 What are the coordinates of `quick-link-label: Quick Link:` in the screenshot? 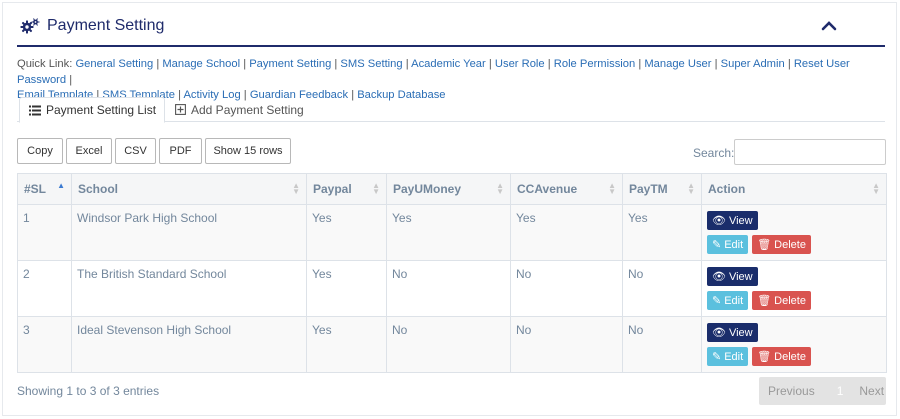 It's located at (45, 64).